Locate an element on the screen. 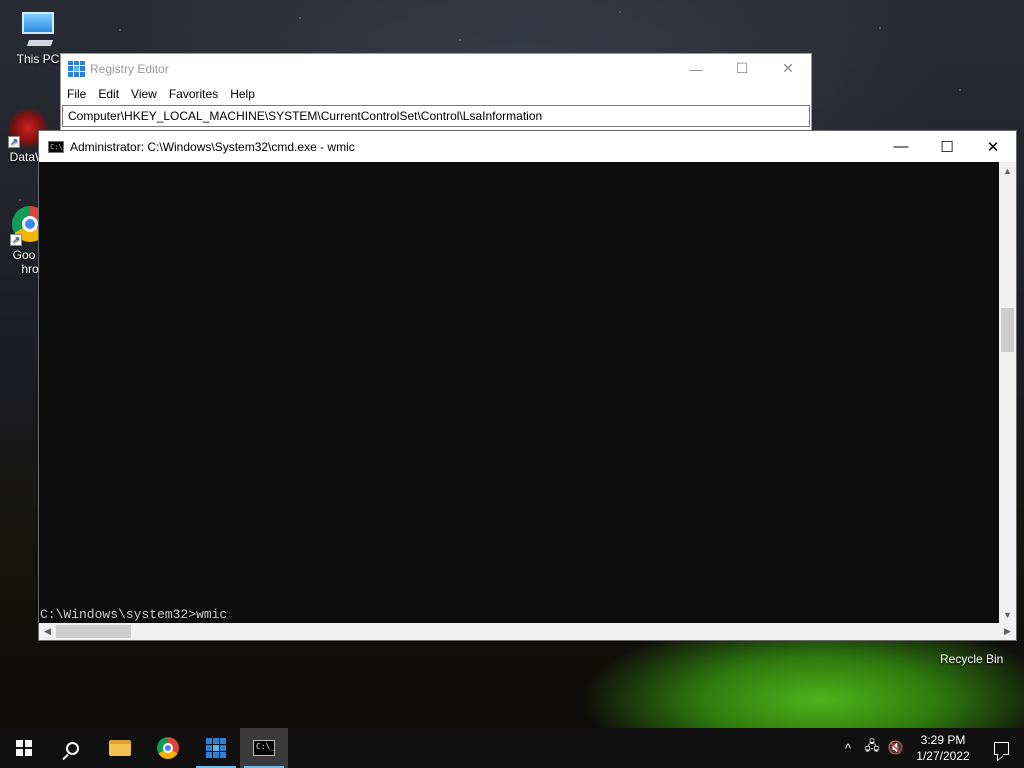 This screenshot has height=768, width=1024. taskbar-command-prompt: C:\_ is located at coordinates (264, 748).